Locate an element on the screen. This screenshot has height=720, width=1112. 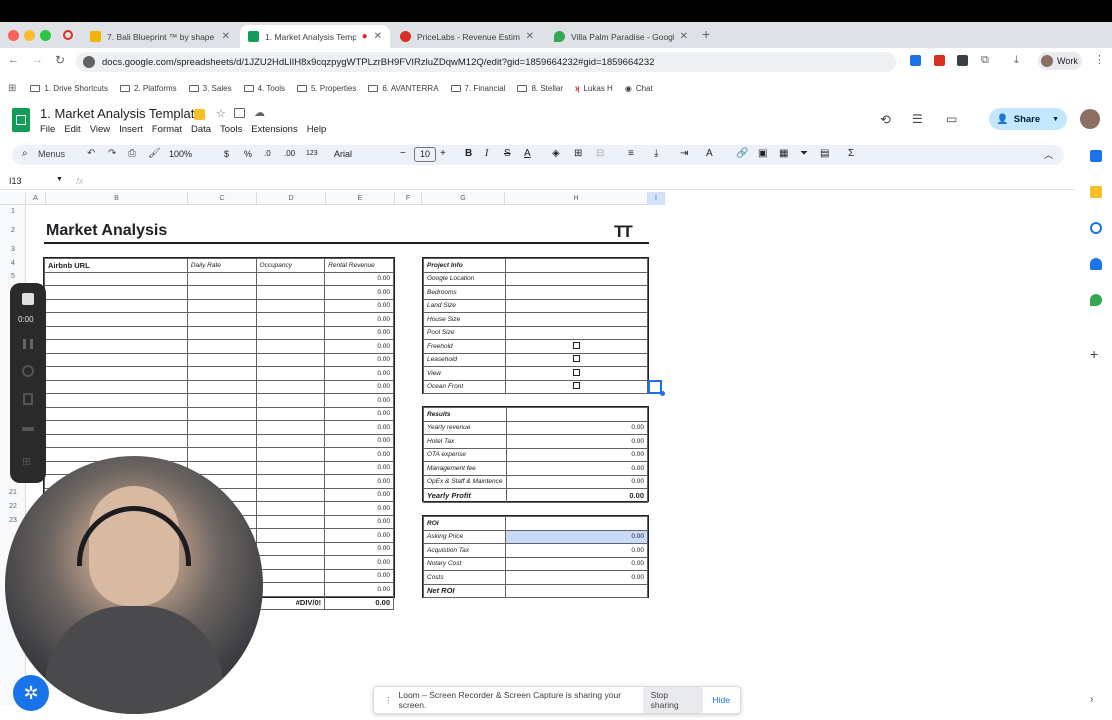
zoom-select: 100% is located at coordinates (180, 154).